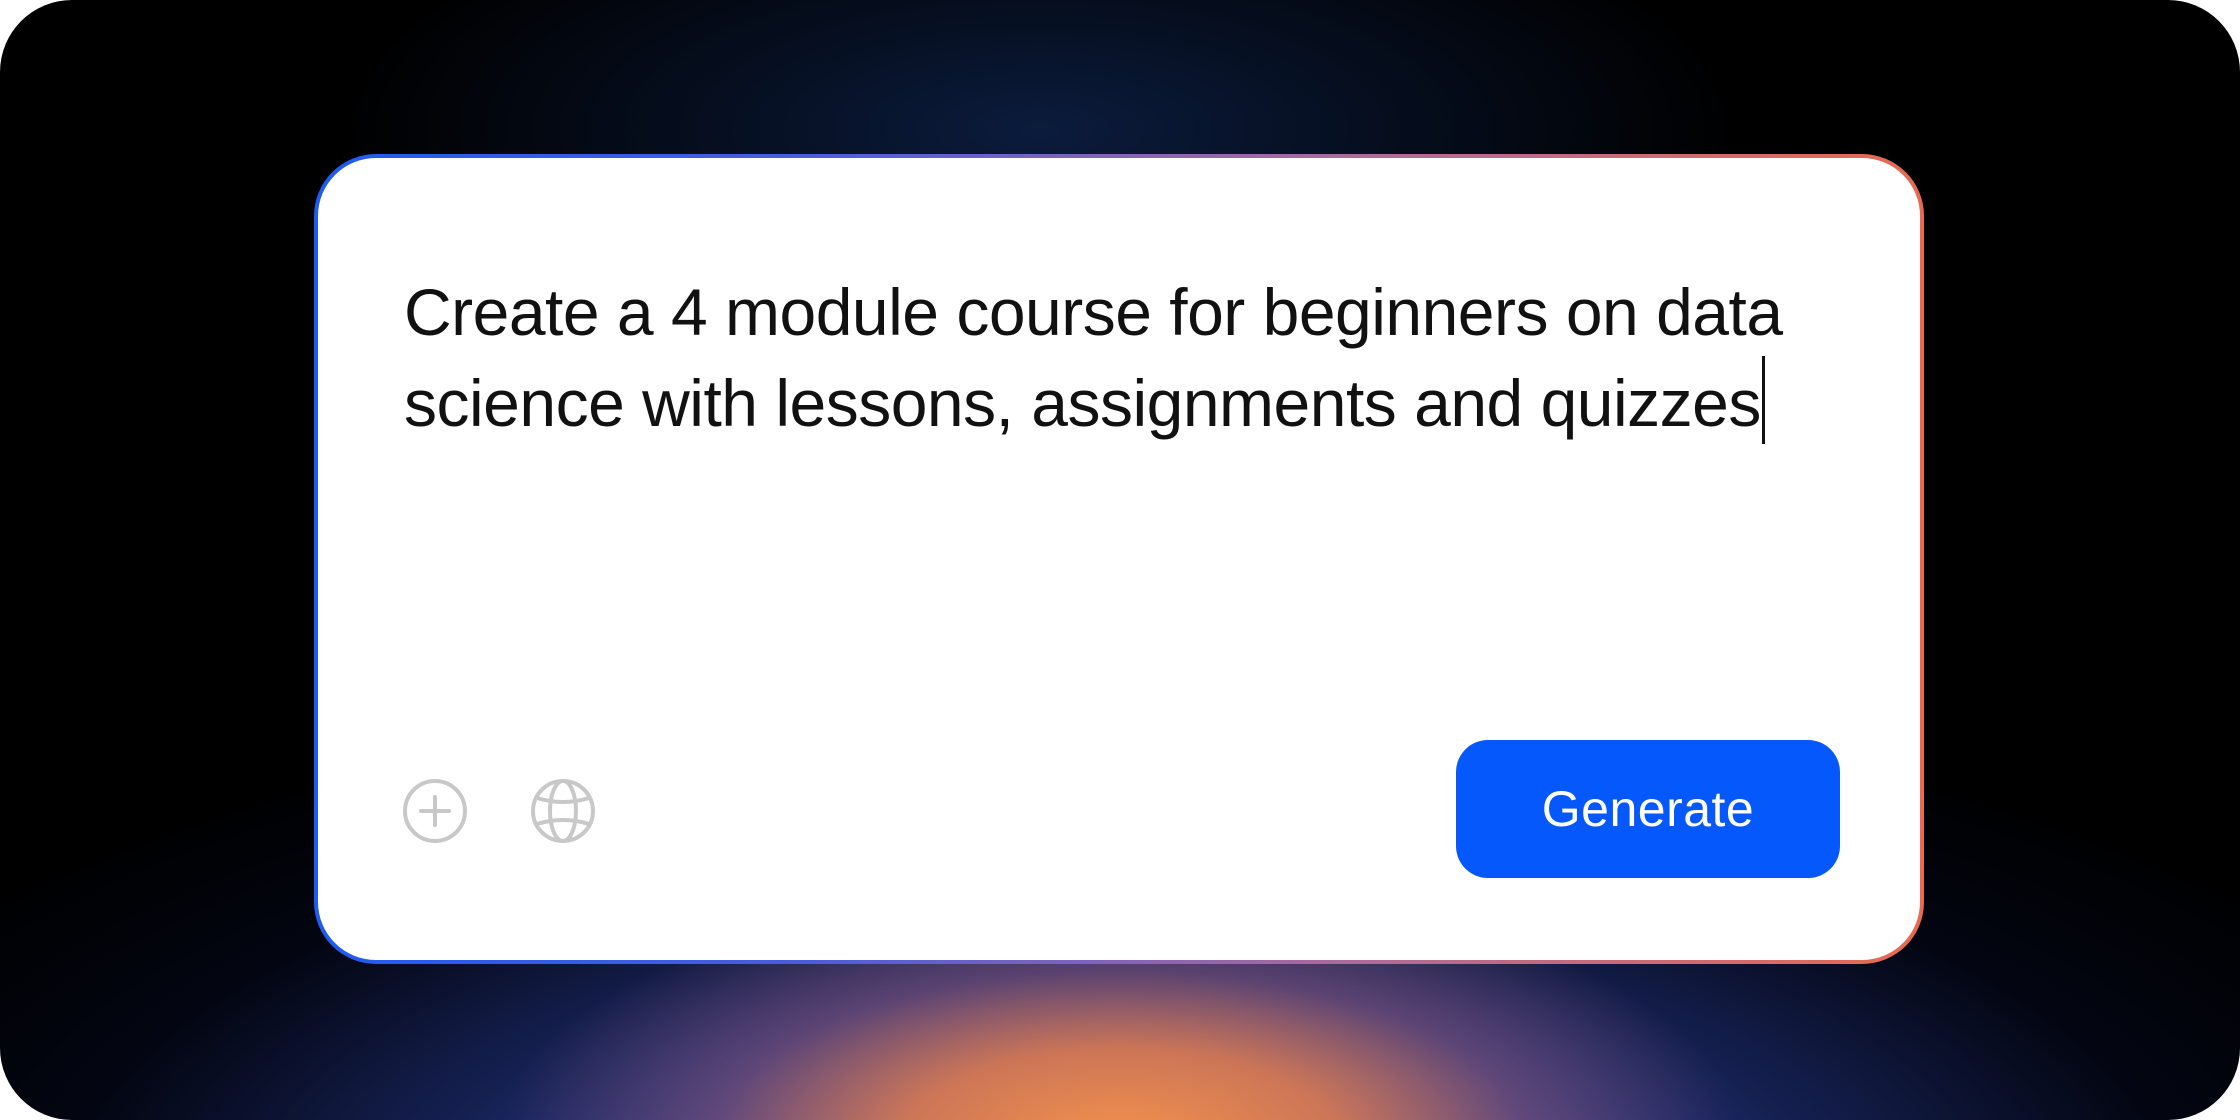 The image size is (2240, 1120). I want to click on generate-button: Generate, so click(1648, 809).